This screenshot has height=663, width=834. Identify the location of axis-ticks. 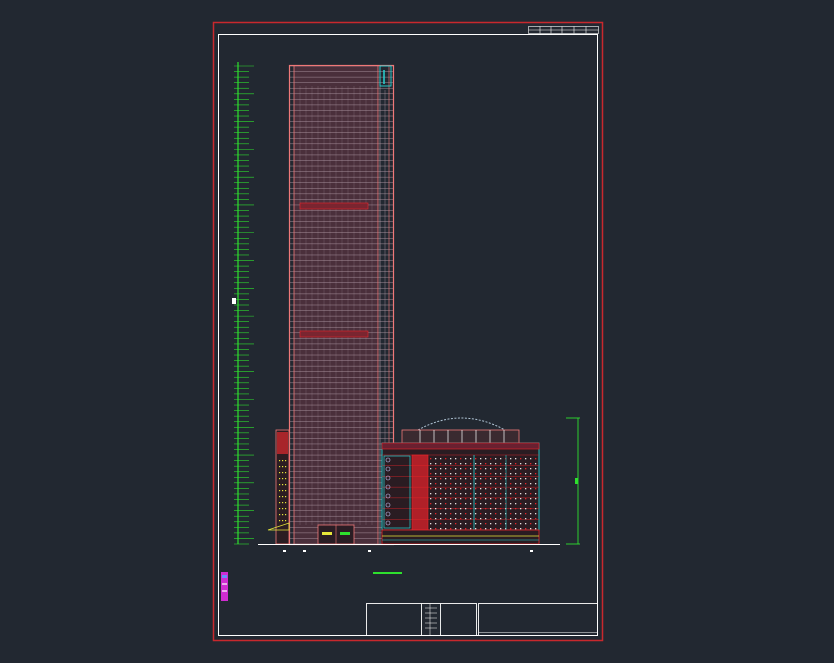
(408, 551).